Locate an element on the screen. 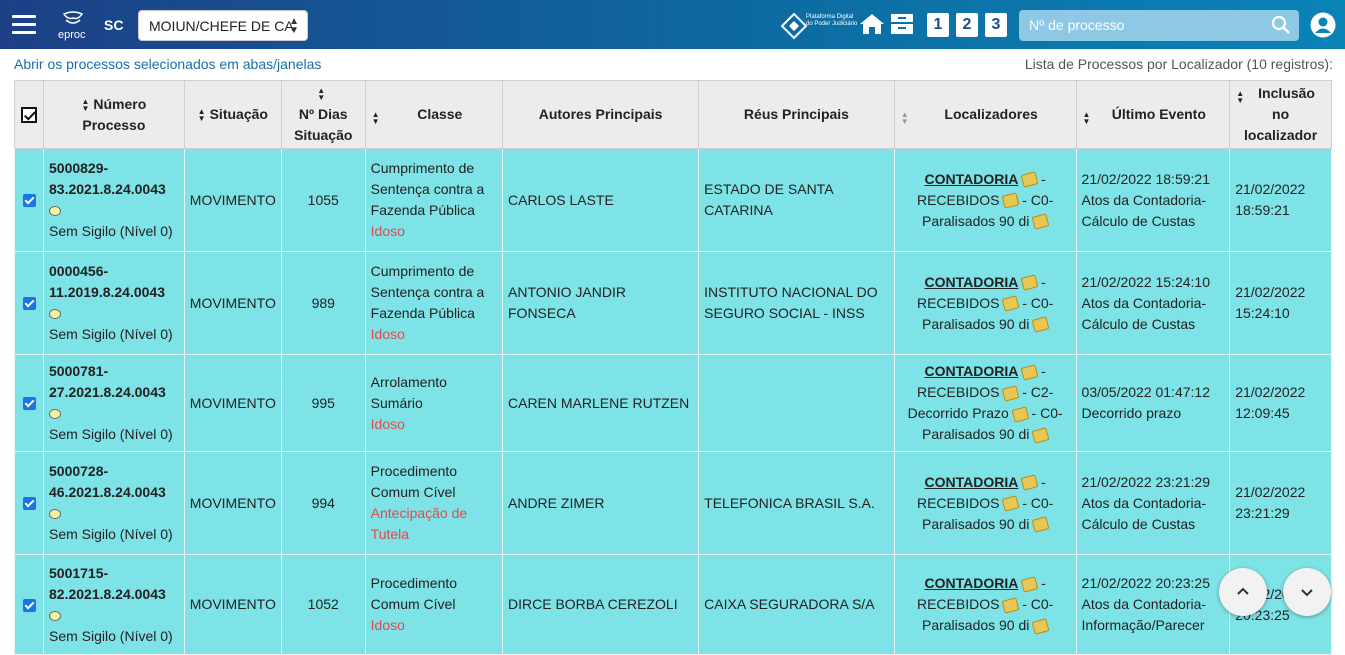  process-number-link: 5000781- 27.2021.8.24.0043 is located at coordinates (107, 381).